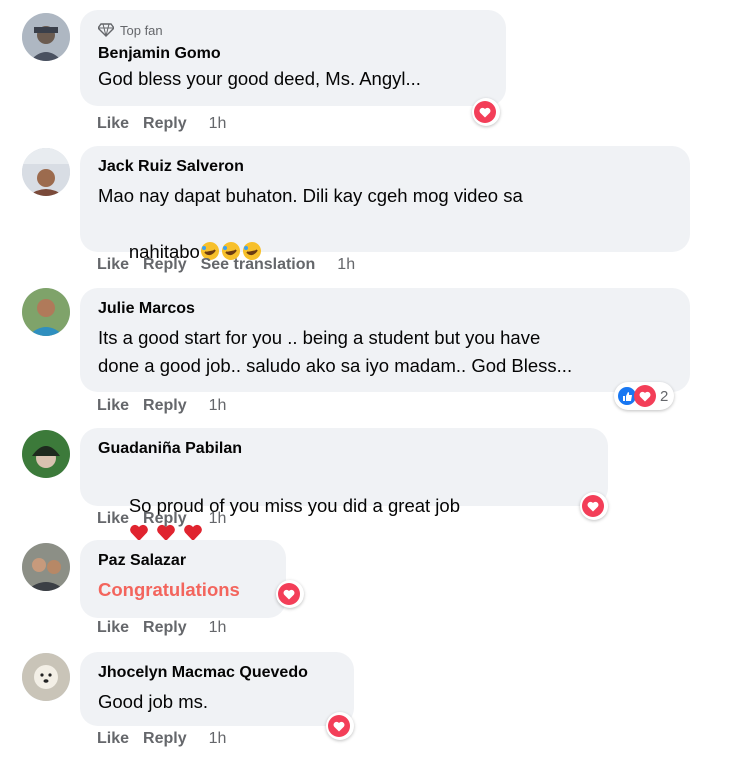 Image resolution: width=750 pixels, height=762 pixels. Describe the element at coordinates (258, 265) in the screenshot. I see `see-translation-link: See translation` at that location.